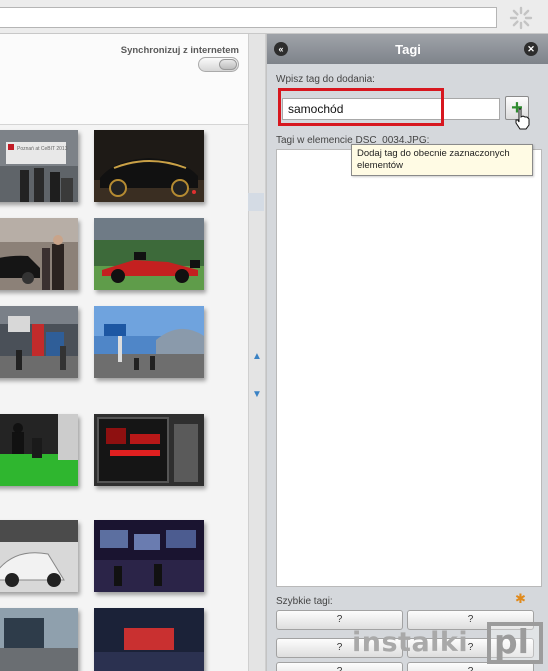 The image size is (548, 671). I want to click on tag-input-label: Wpisz tag do dodania:, so click(325, 79).